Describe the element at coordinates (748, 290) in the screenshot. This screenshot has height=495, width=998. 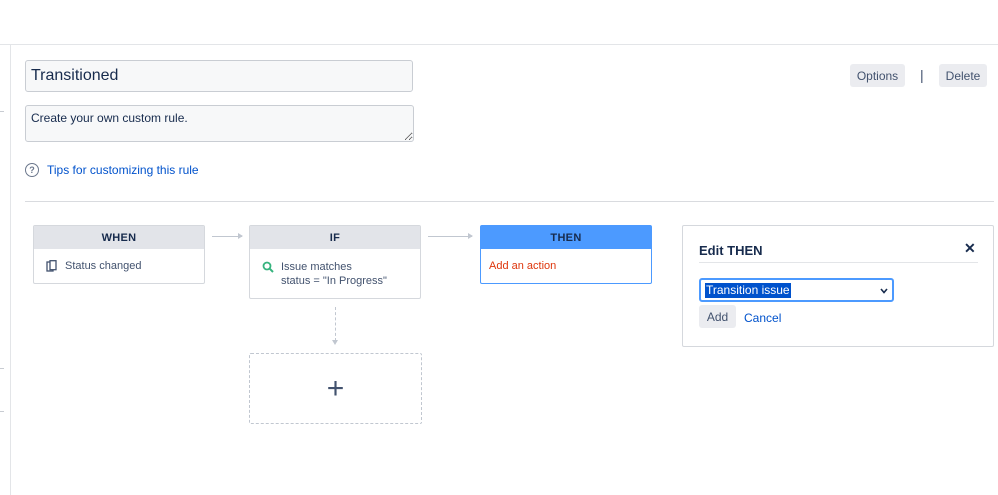
I see `selected-action: Transition issue` at that location.